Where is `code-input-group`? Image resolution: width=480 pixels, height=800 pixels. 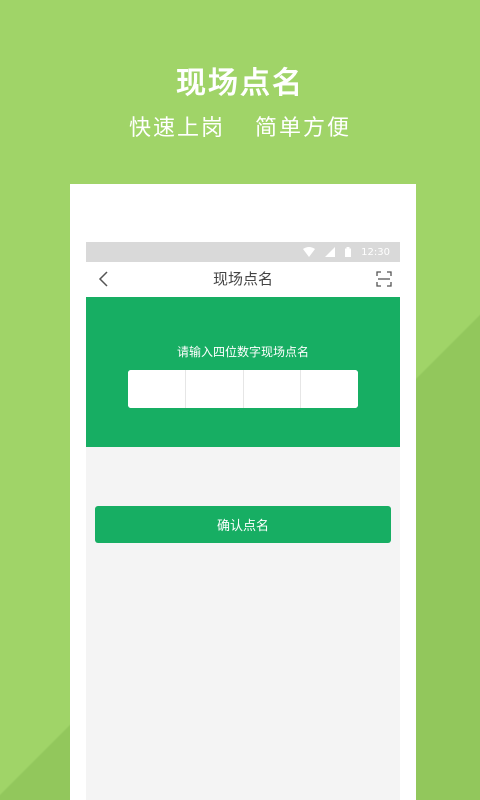
code-input-group is located at coordinates (243, 389).